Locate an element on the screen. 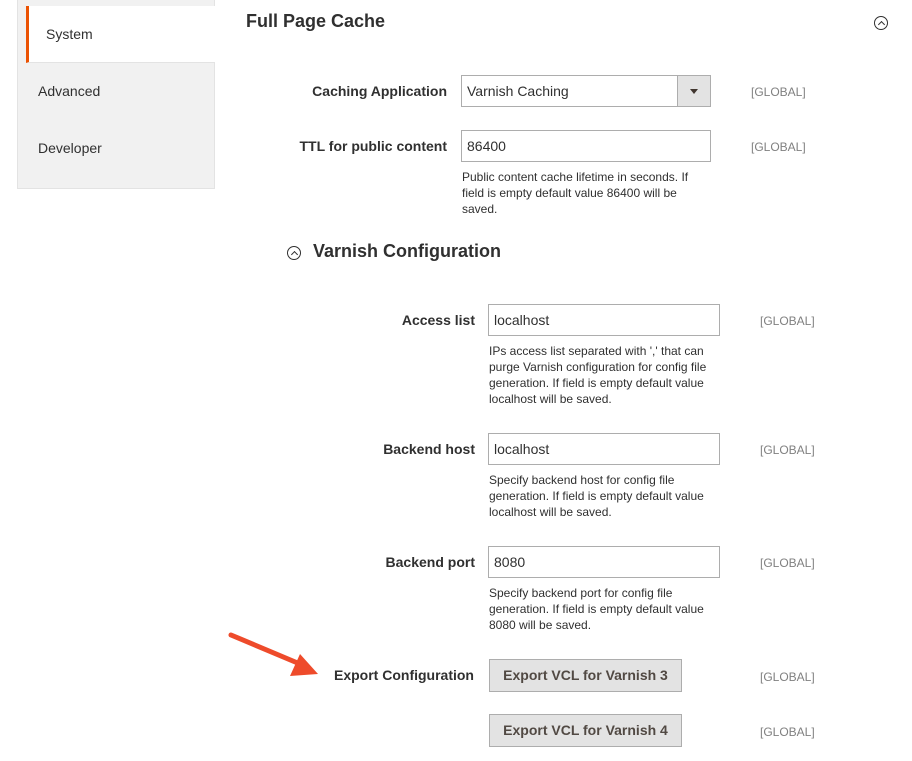  sidebar-item-advanced: Advanced is located at coordinates (116, 91).